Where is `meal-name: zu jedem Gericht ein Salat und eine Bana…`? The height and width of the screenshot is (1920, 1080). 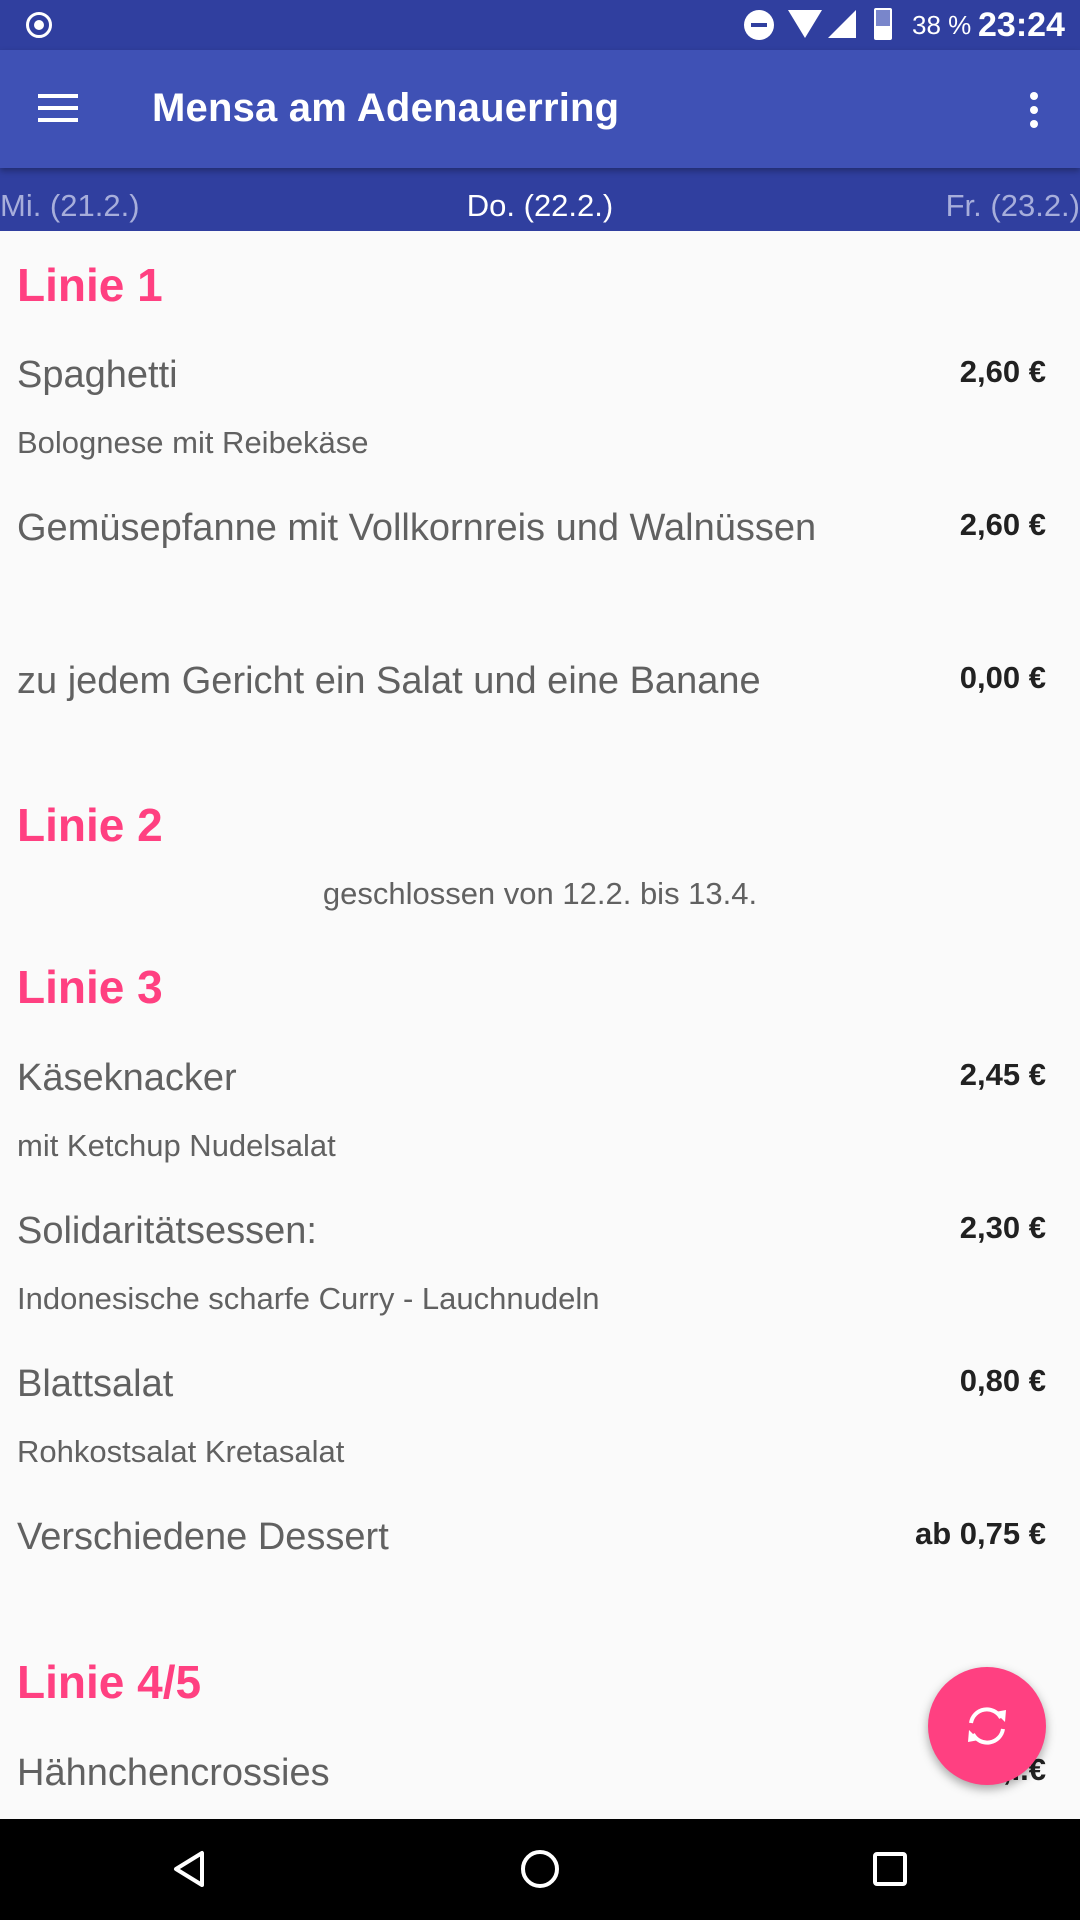 meal-name: zu jedem Gericht ein Salat und eine Bana… is located at coordinates (389, 681).